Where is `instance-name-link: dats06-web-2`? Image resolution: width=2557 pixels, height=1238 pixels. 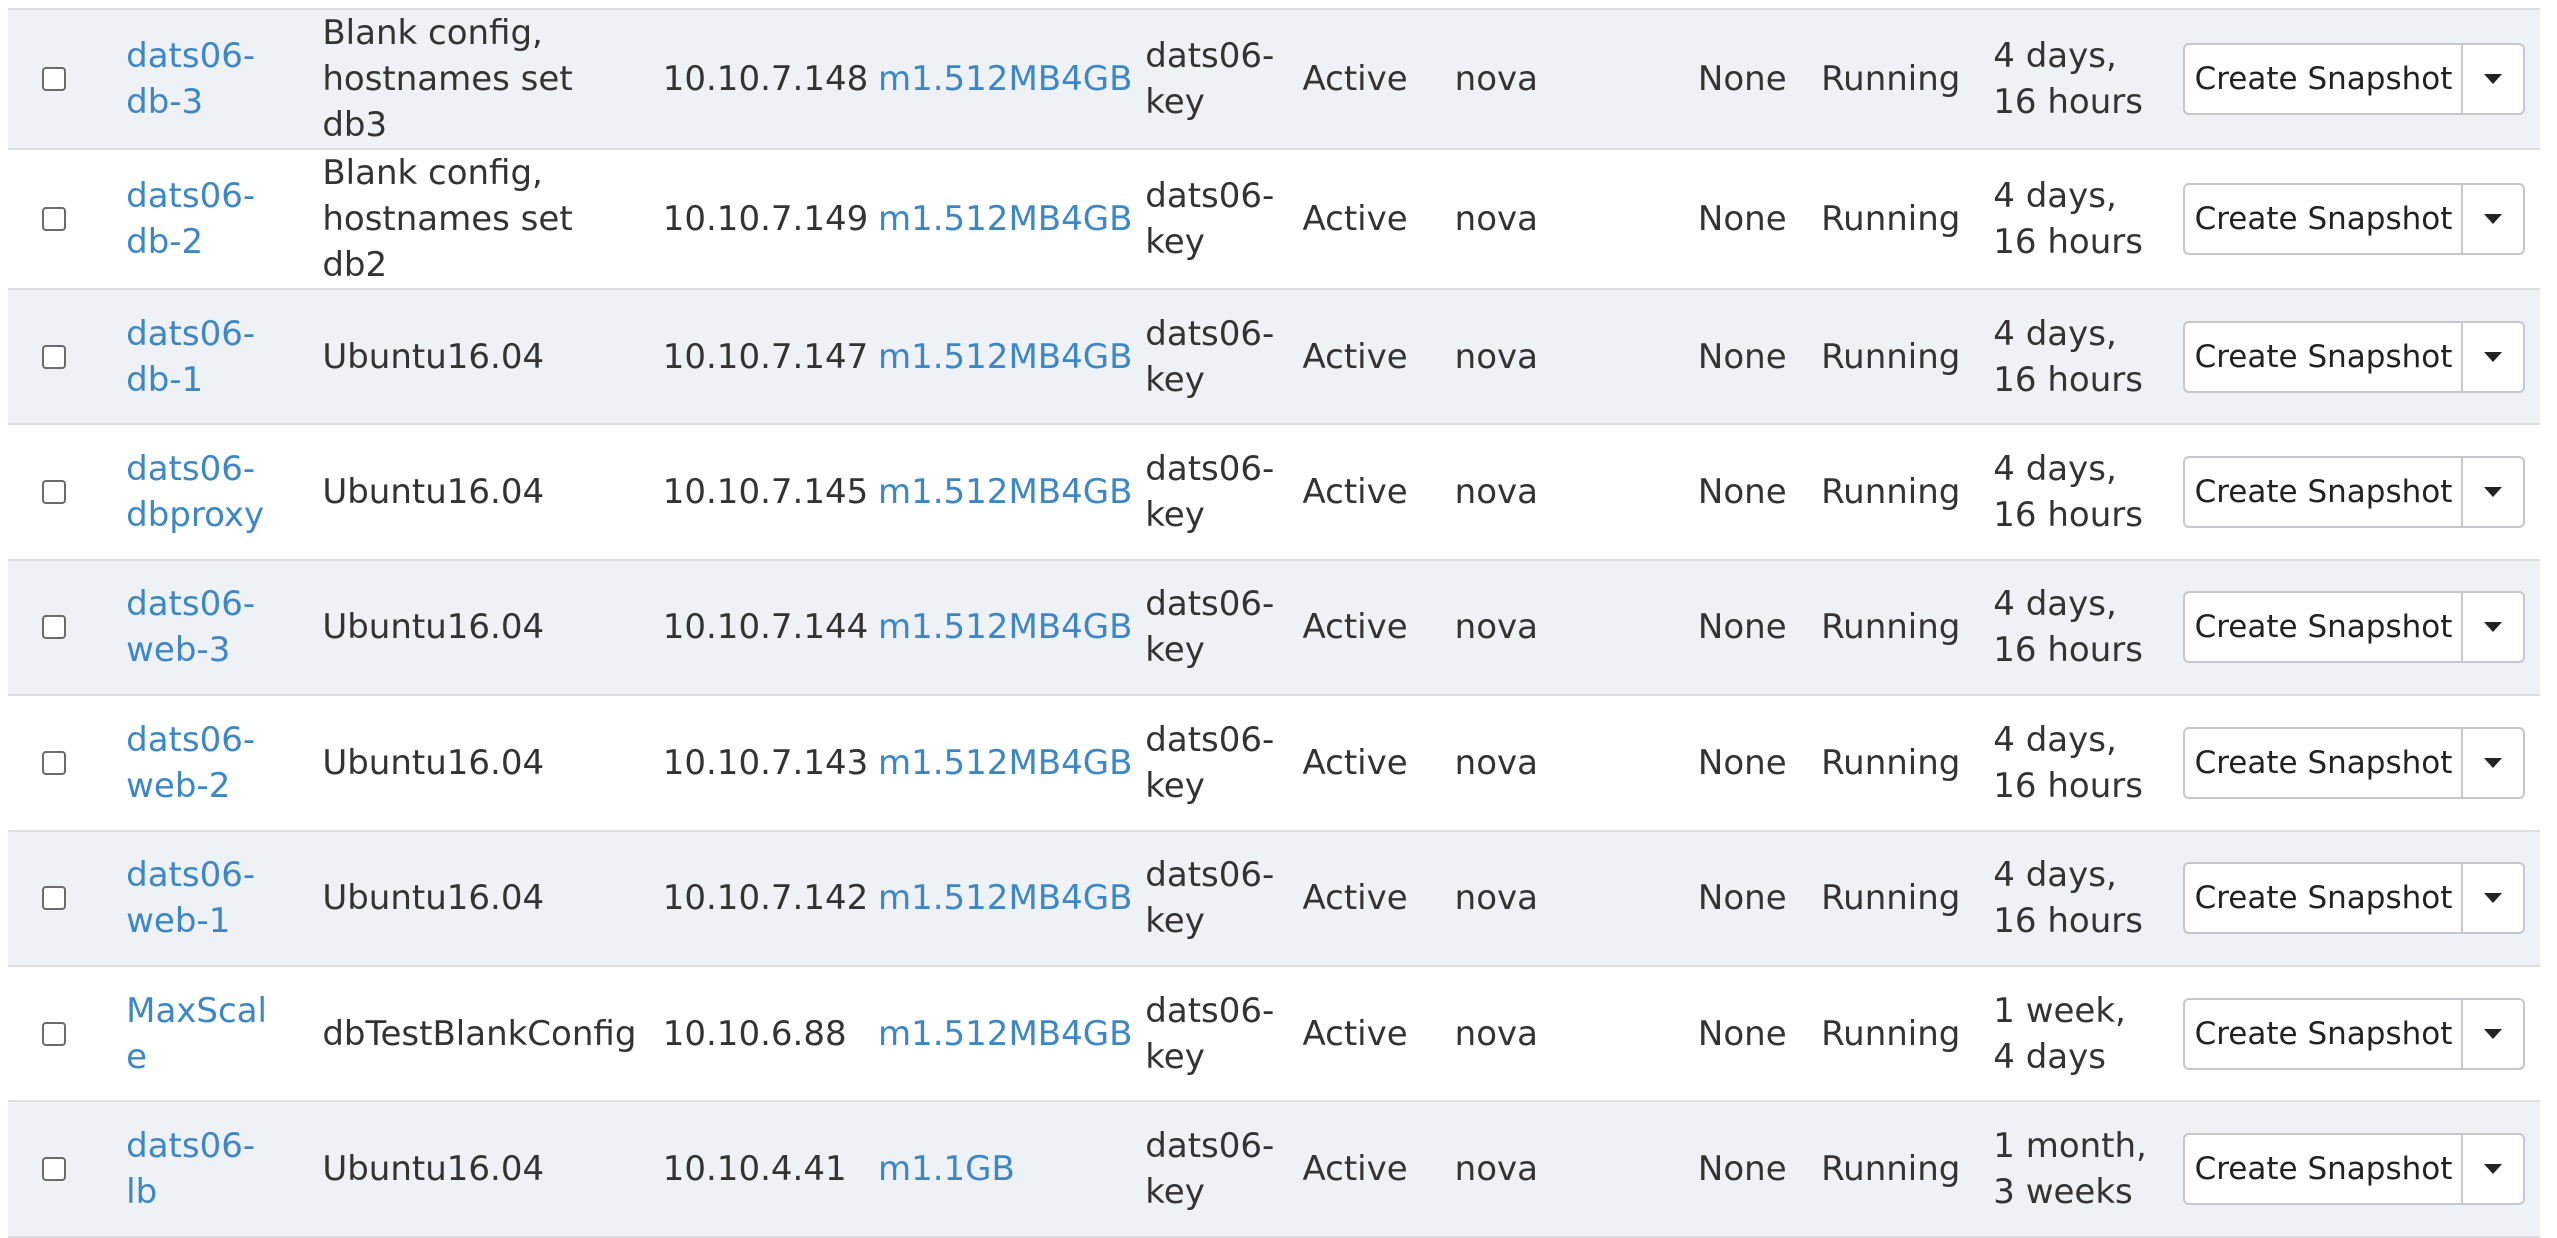 instance-name-link: dats06-web-2 is located at coordinates (201, 763).